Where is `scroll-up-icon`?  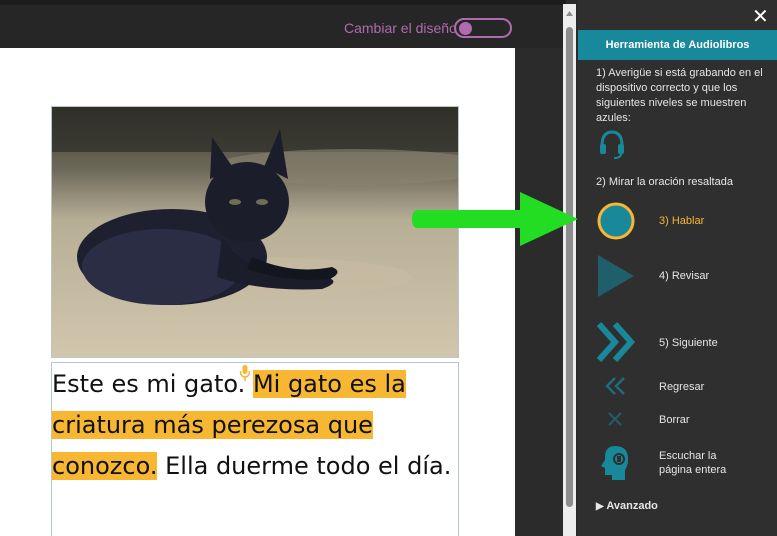
scroll-up-icon is located at coordinates (569, 14).